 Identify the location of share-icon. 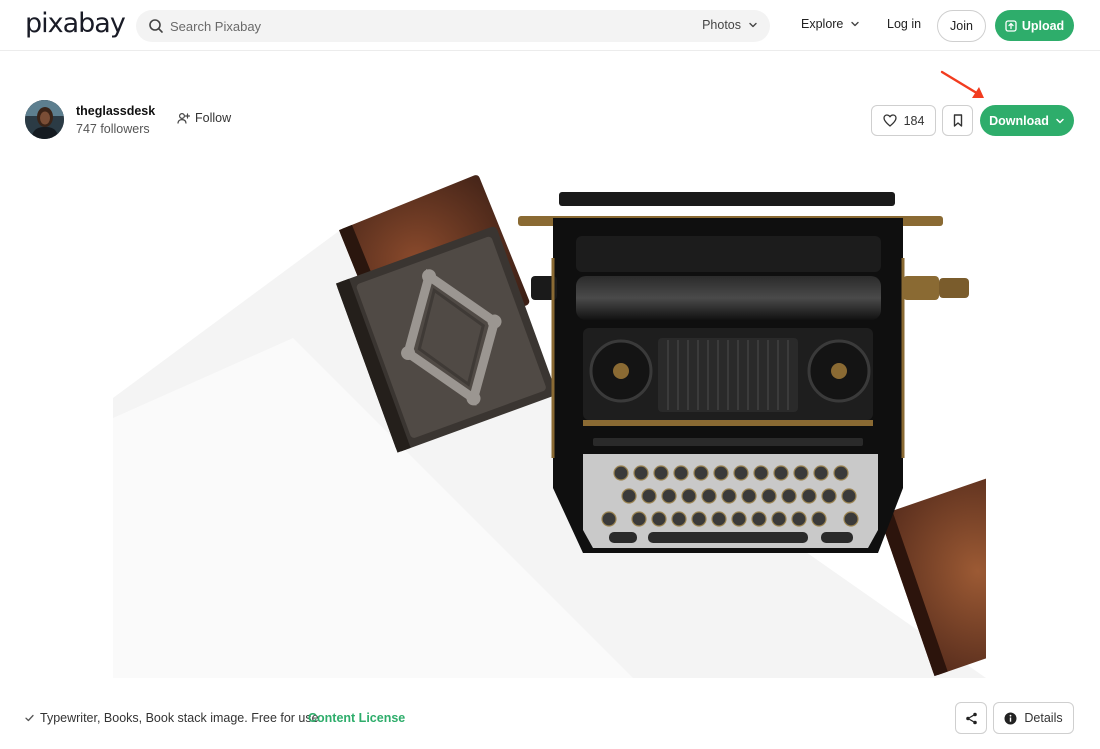
(971, 718).